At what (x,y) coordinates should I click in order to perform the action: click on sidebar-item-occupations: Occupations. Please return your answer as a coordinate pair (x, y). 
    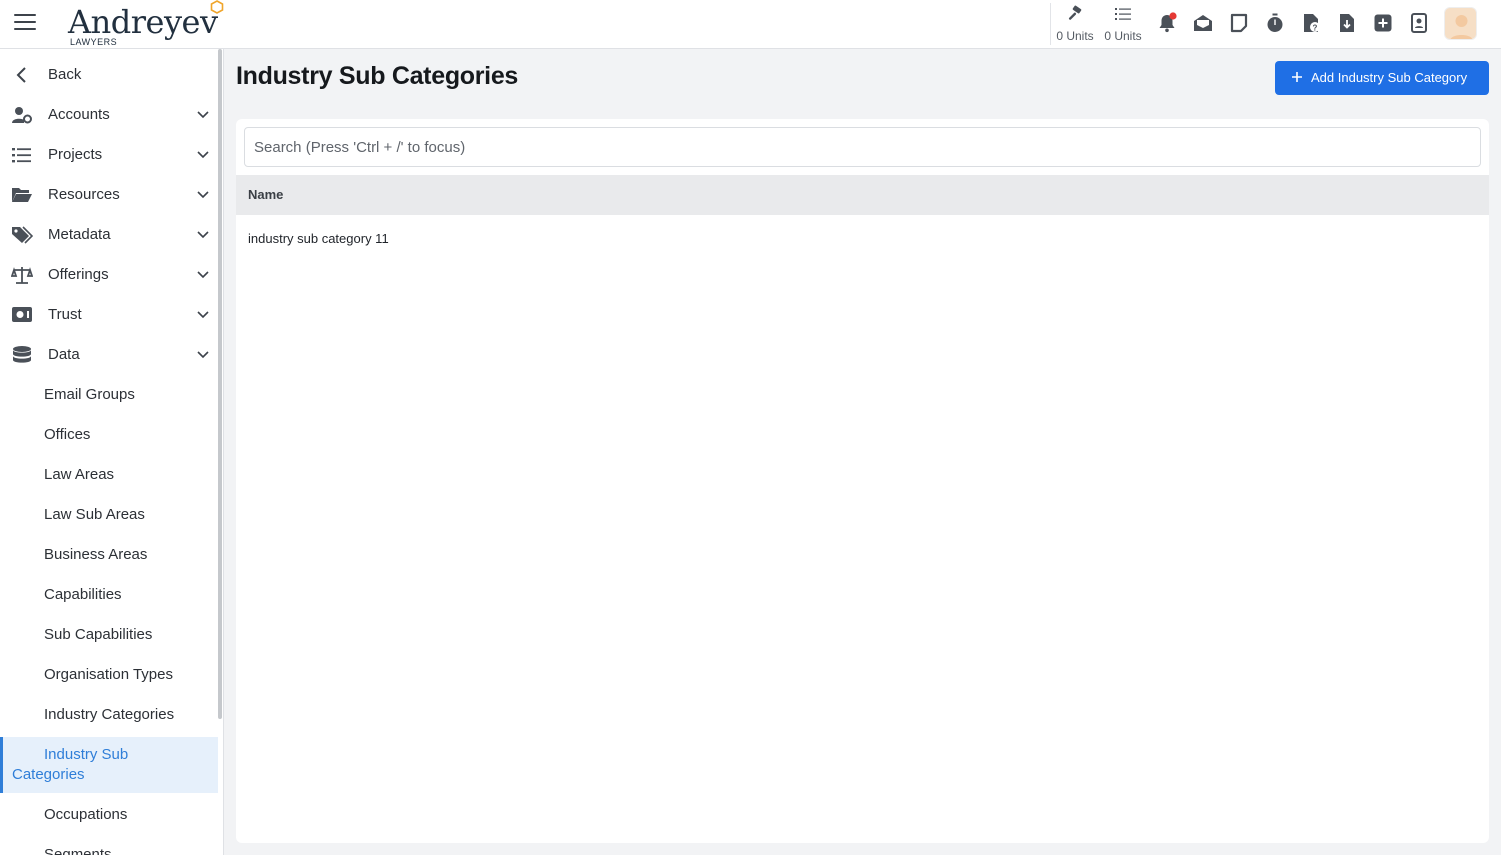
    Looking at the image, I should click on (109, 815).